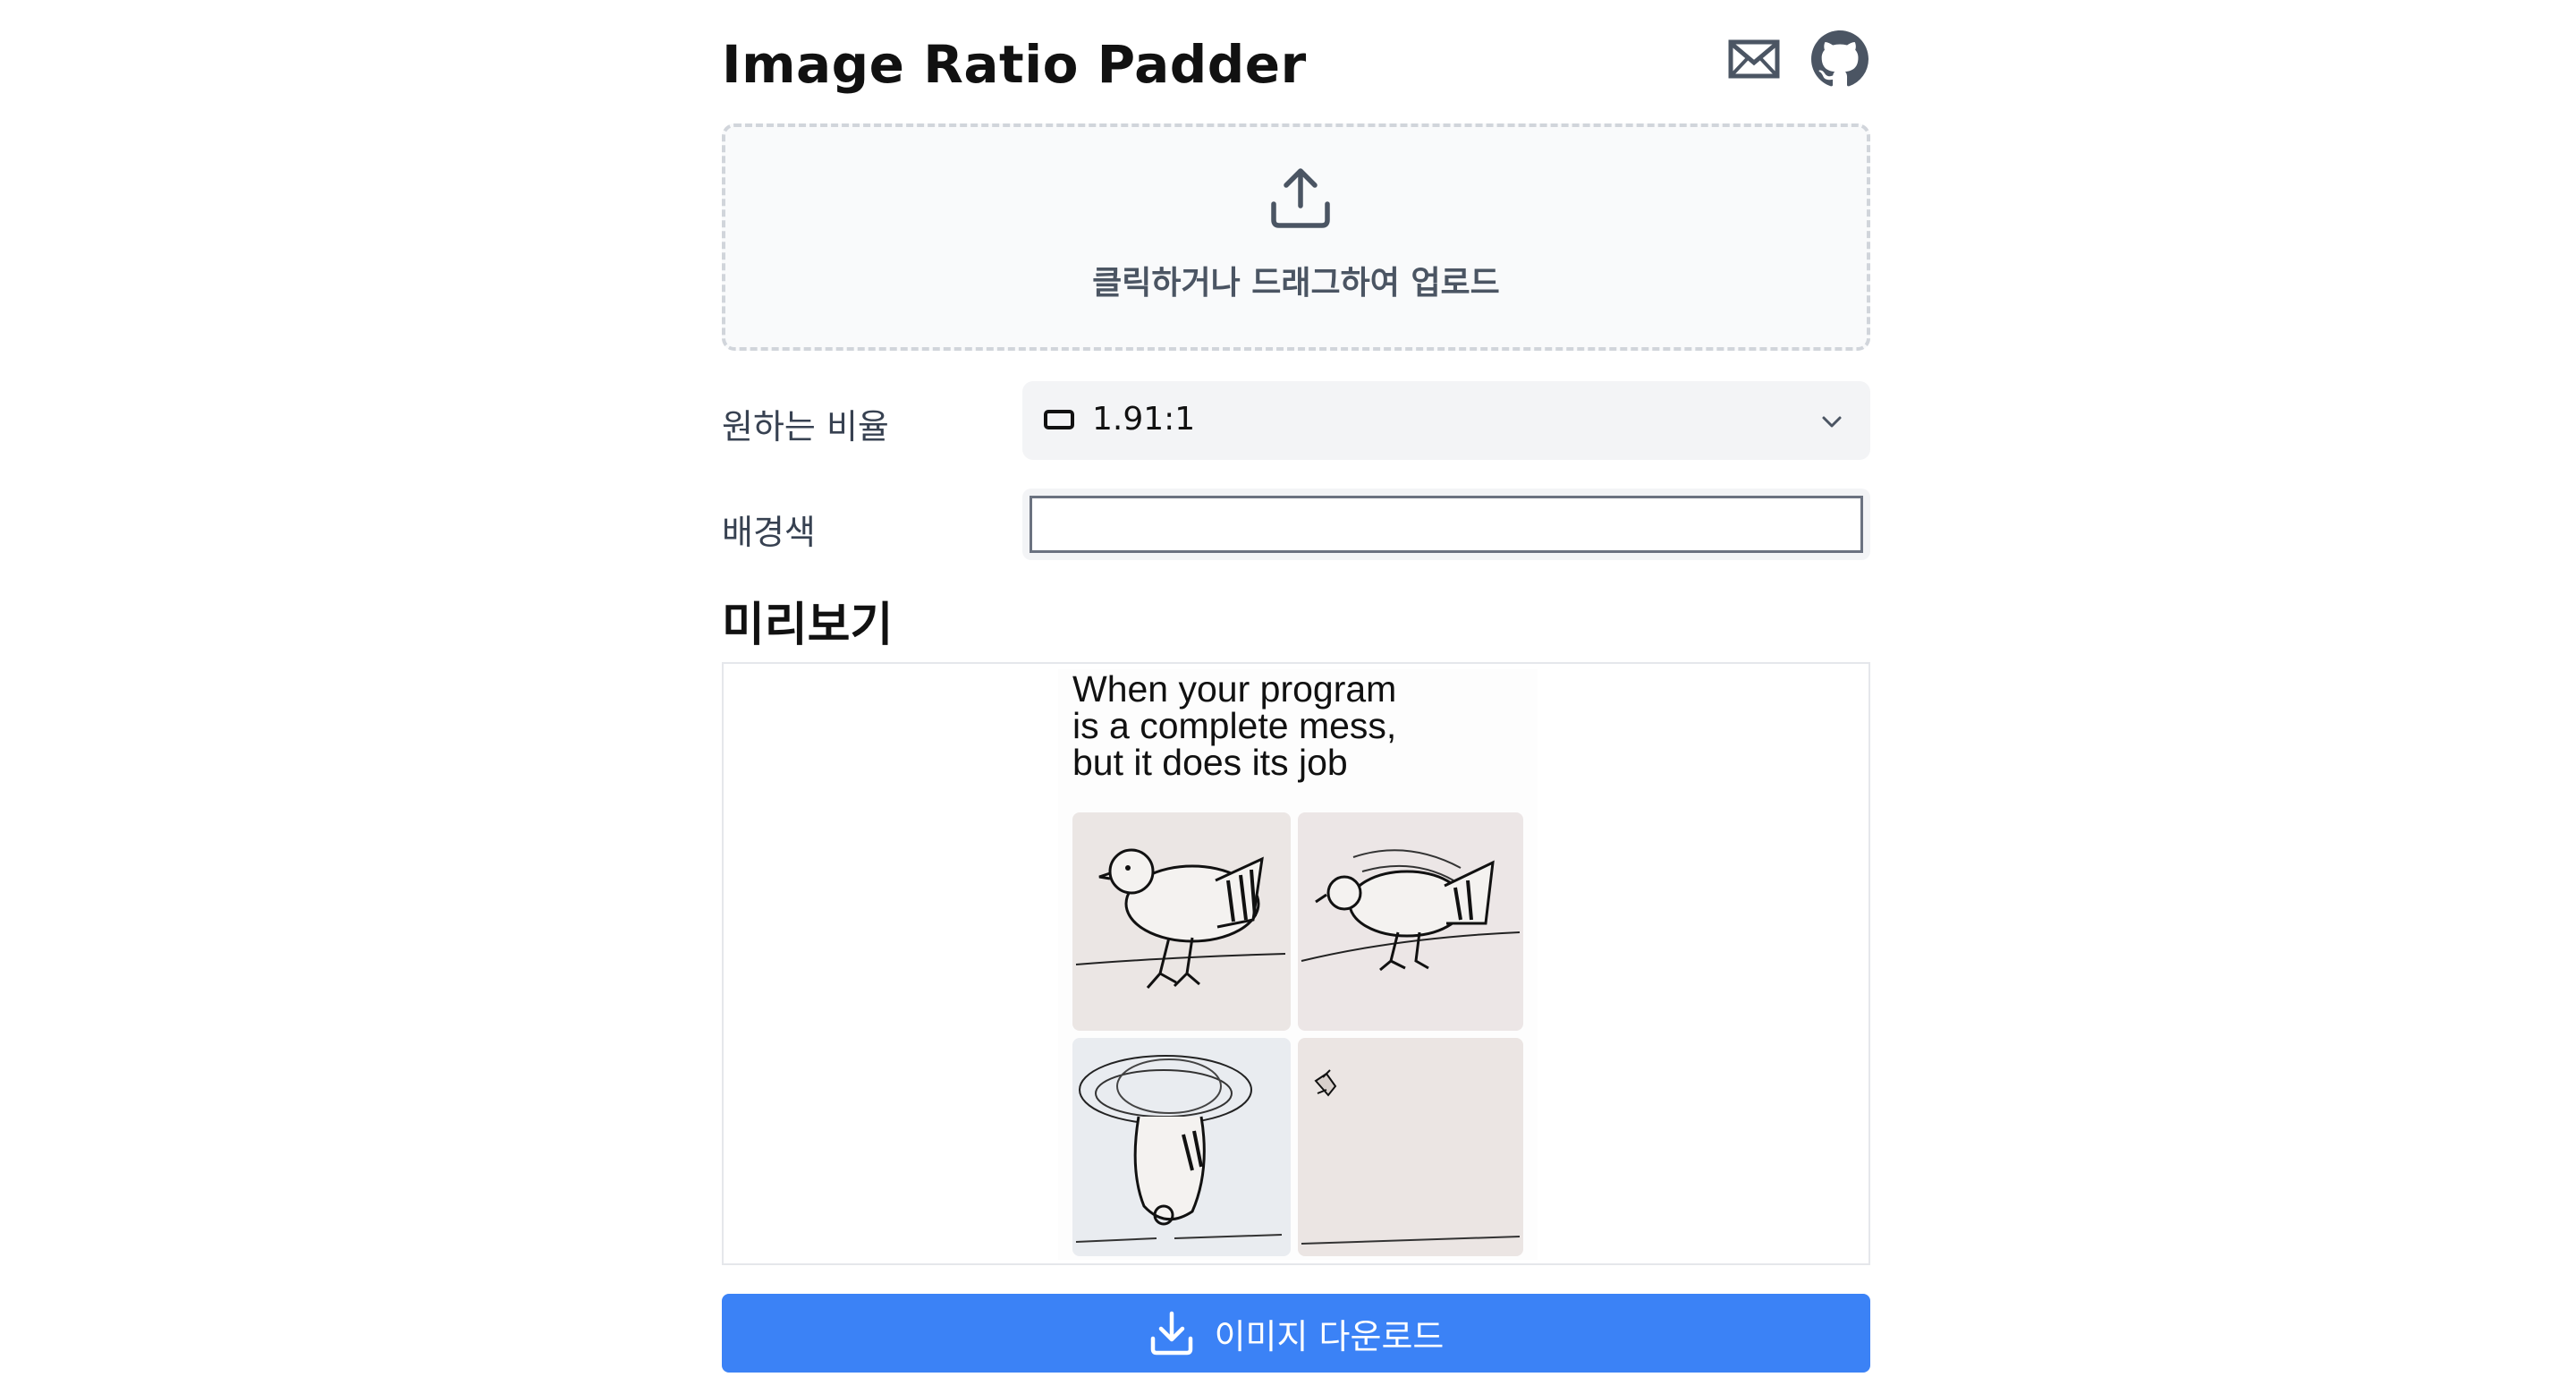 Image resolution: width=2576 pixels, height=1394 pixels. I want to click on header: Image Ratio Padder, so click(1296, 67).